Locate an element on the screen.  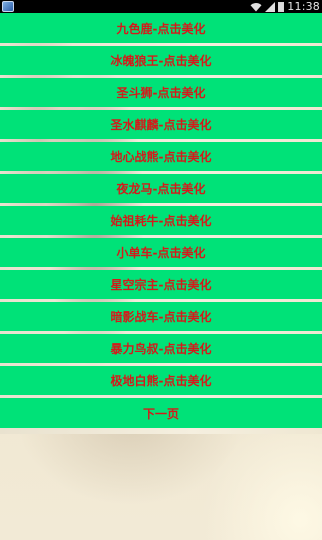
menu-item-xingkongzongzhu: 星空宗主-点击美化 is located at coordinates (161, 284).